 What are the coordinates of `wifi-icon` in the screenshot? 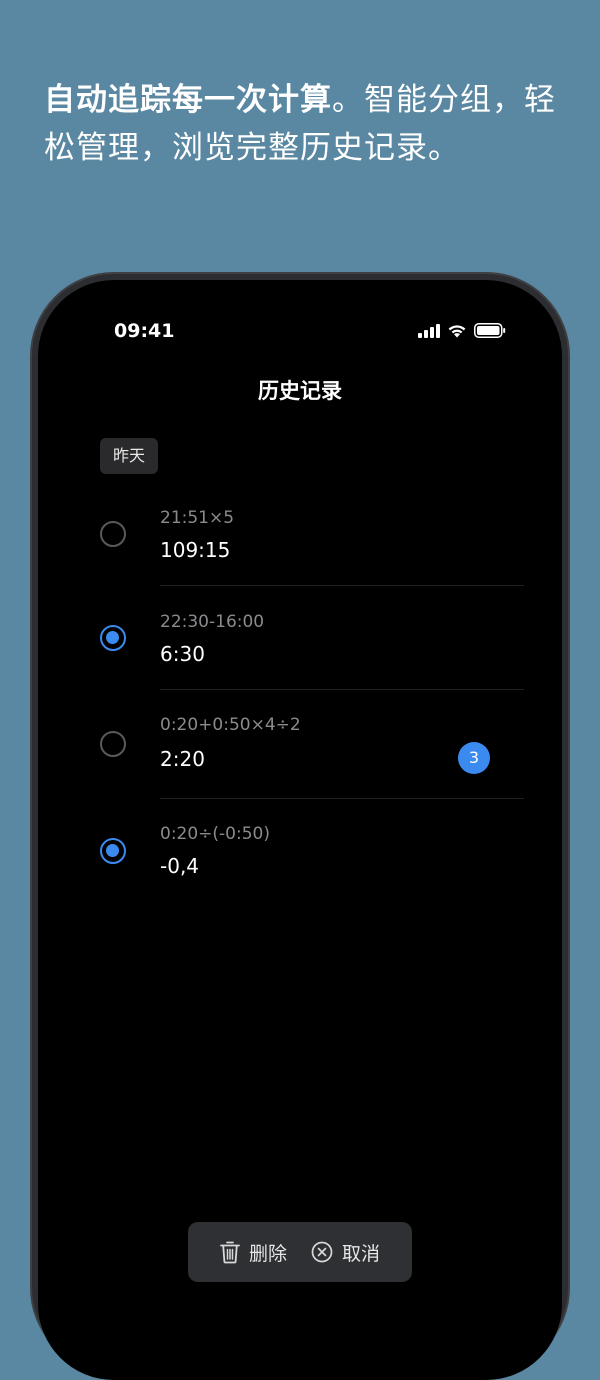 It's located at (457, 332).